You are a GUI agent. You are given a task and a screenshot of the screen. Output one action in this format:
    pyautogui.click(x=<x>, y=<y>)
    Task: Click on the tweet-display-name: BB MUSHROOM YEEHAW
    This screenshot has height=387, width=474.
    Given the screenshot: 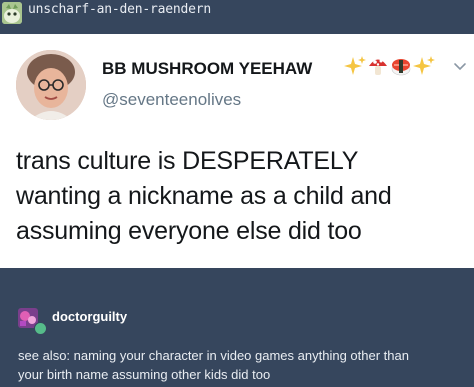 What is the action you would take?
    pyautogui.click(x=207, y=69)
    